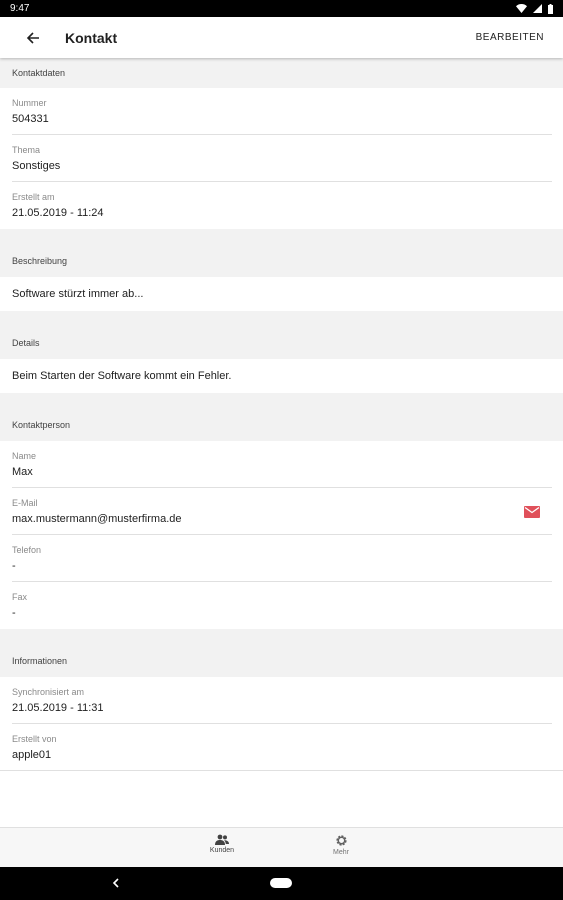 The width and height of the screenshot is (563, 900). Describe the element at coordinates (91, 37) in the screenshot. I see `page-title: Kontakt` at that location.